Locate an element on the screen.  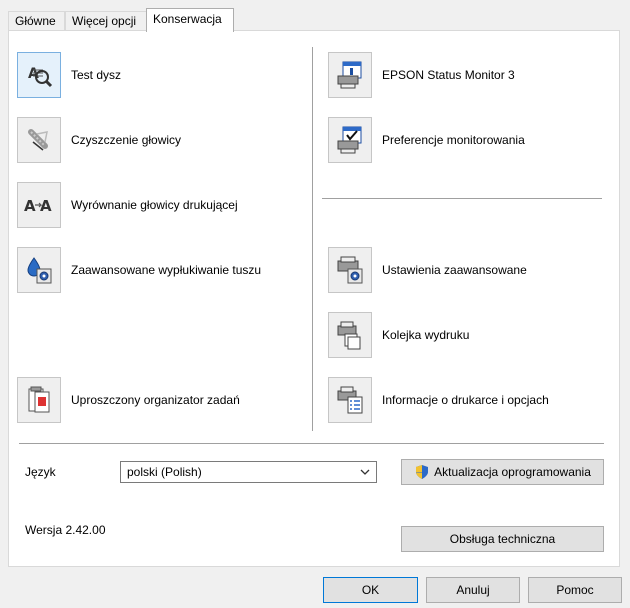
extended-settings-button is located at coordinates (350, 270).